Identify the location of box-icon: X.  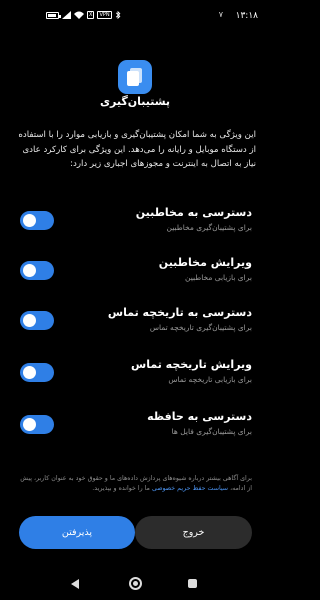
(91, 15).